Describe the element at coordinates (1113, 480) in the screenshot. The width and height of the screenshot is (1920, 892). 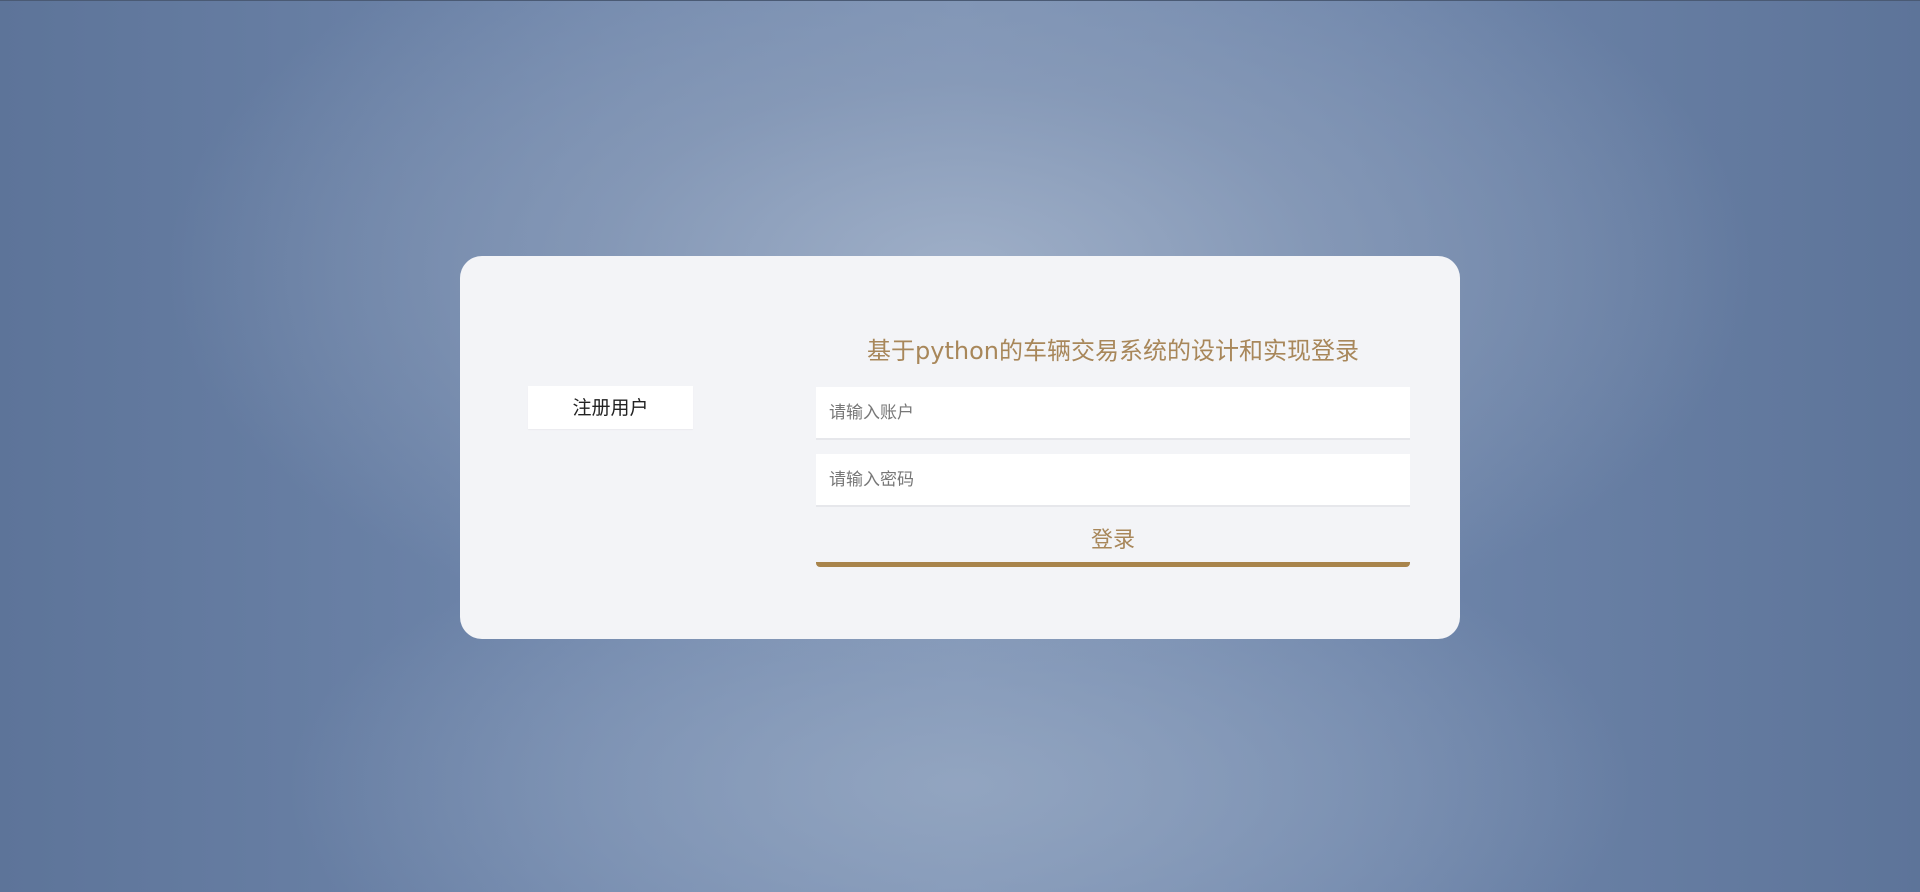
I see `password-input` at that location.